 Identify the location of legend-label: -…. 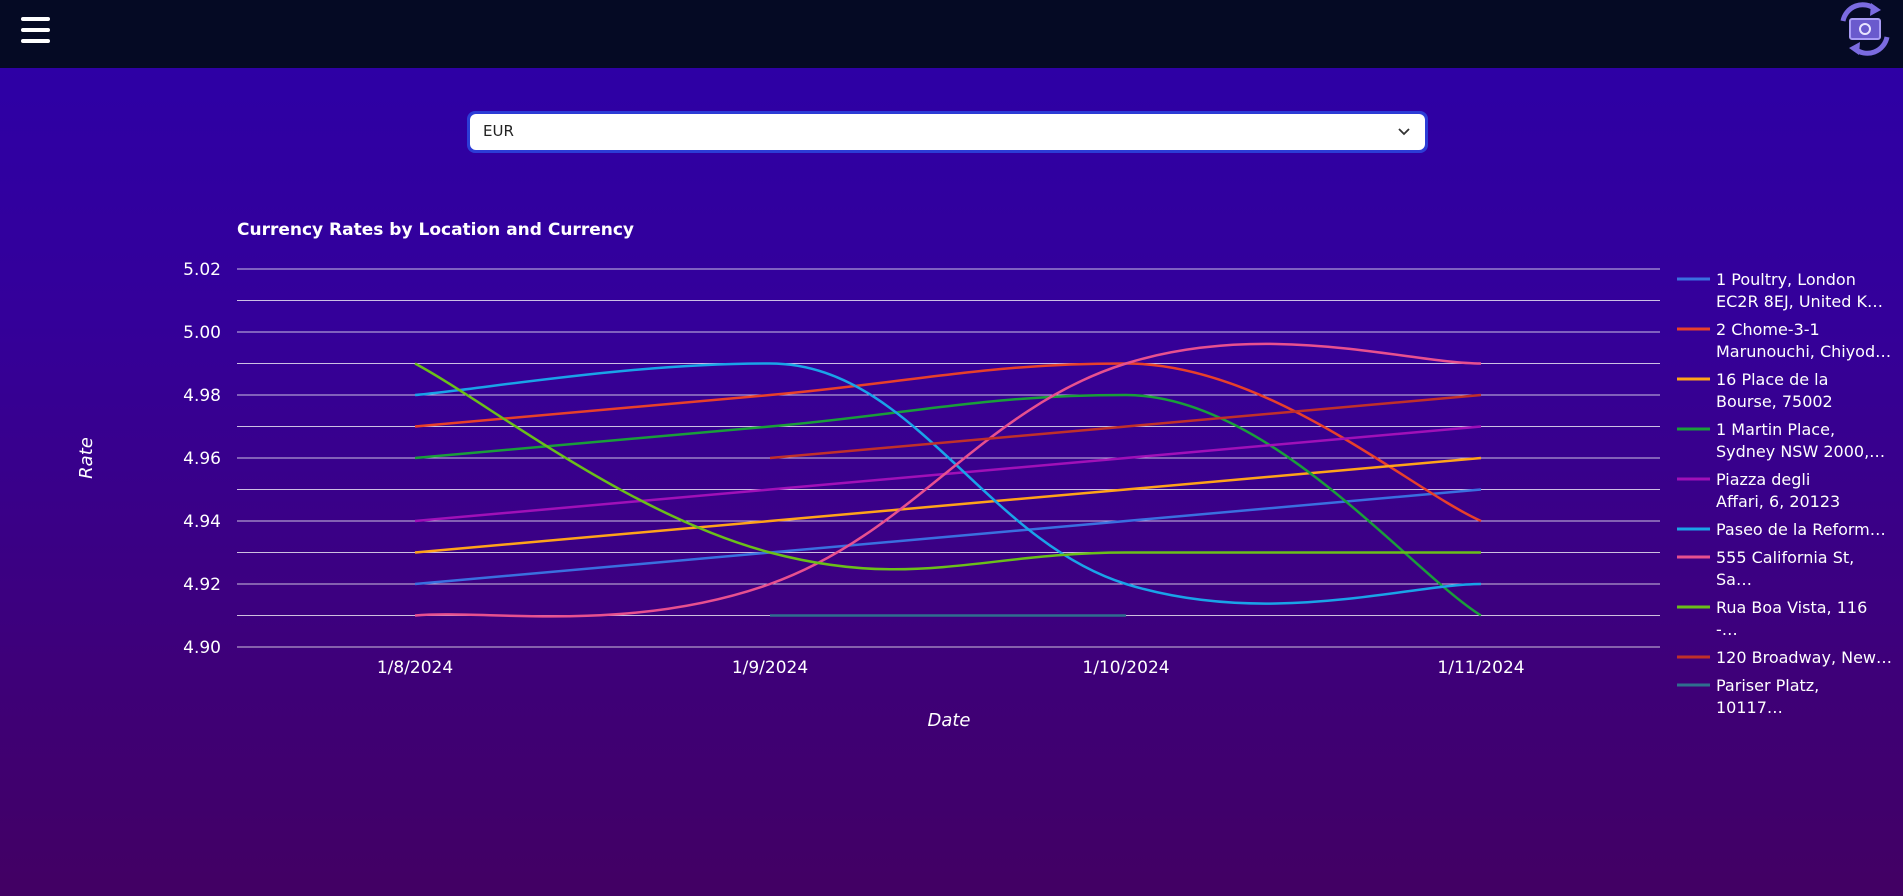
(1727, 629).